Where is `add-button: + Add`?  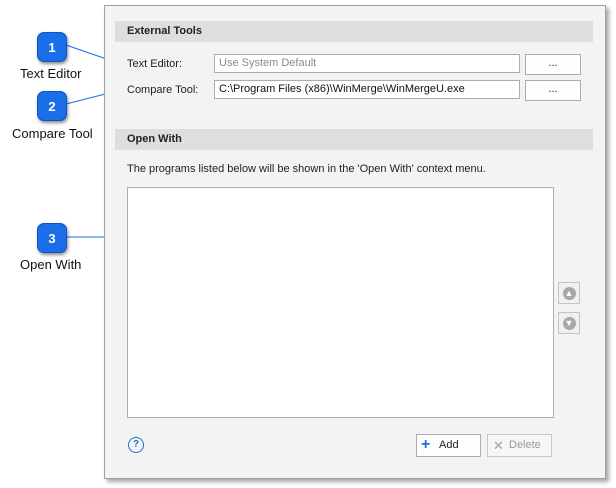 add-button: + Add is located at coordinates (448, 445).